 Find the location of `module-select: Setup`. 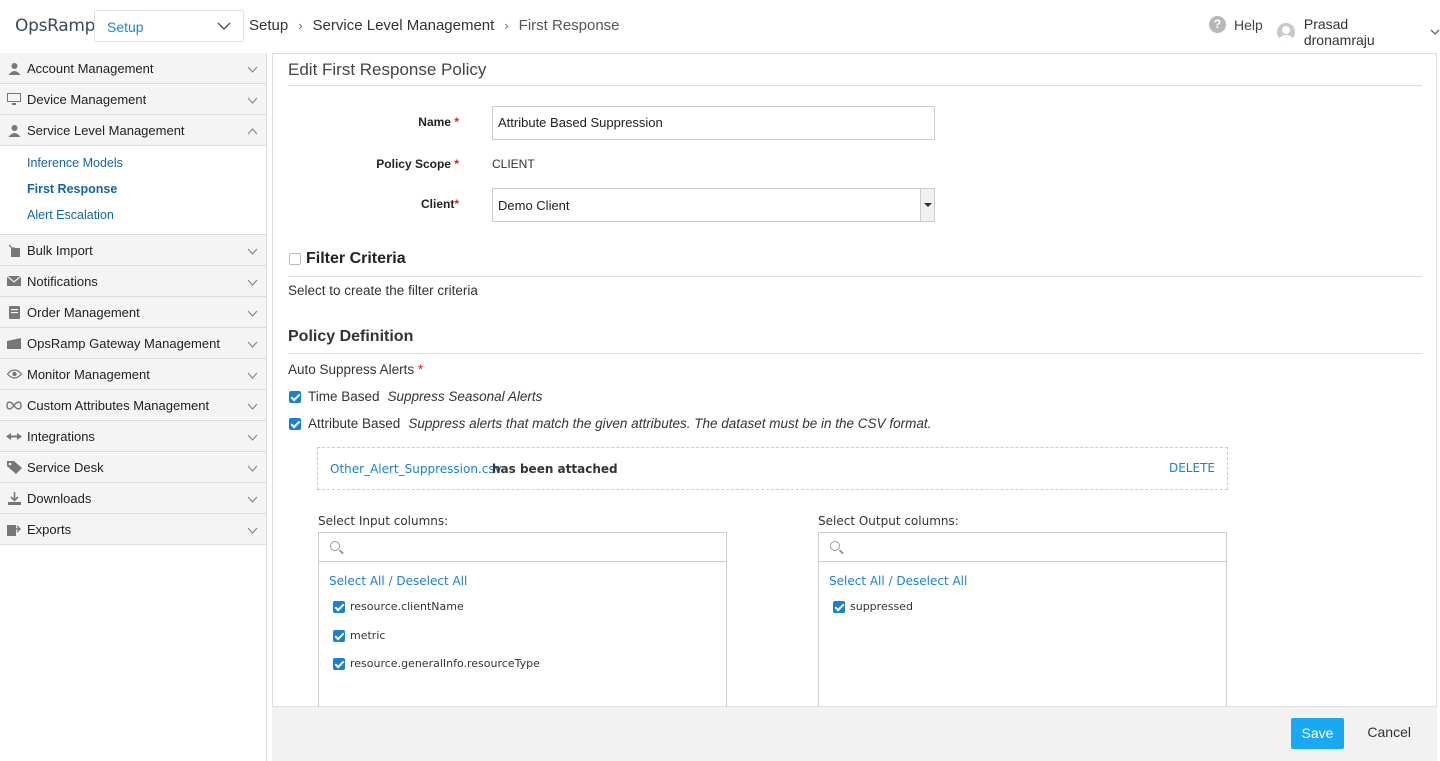

module-select: Setup is located at coordinates (169, 26).